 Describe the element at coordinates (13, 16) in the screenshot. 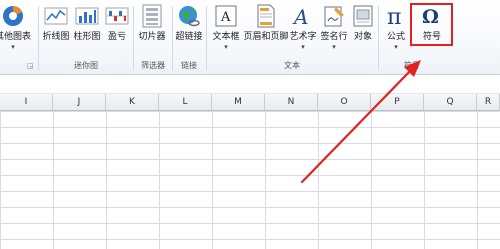

I see `pie-chart-icon` at that location.